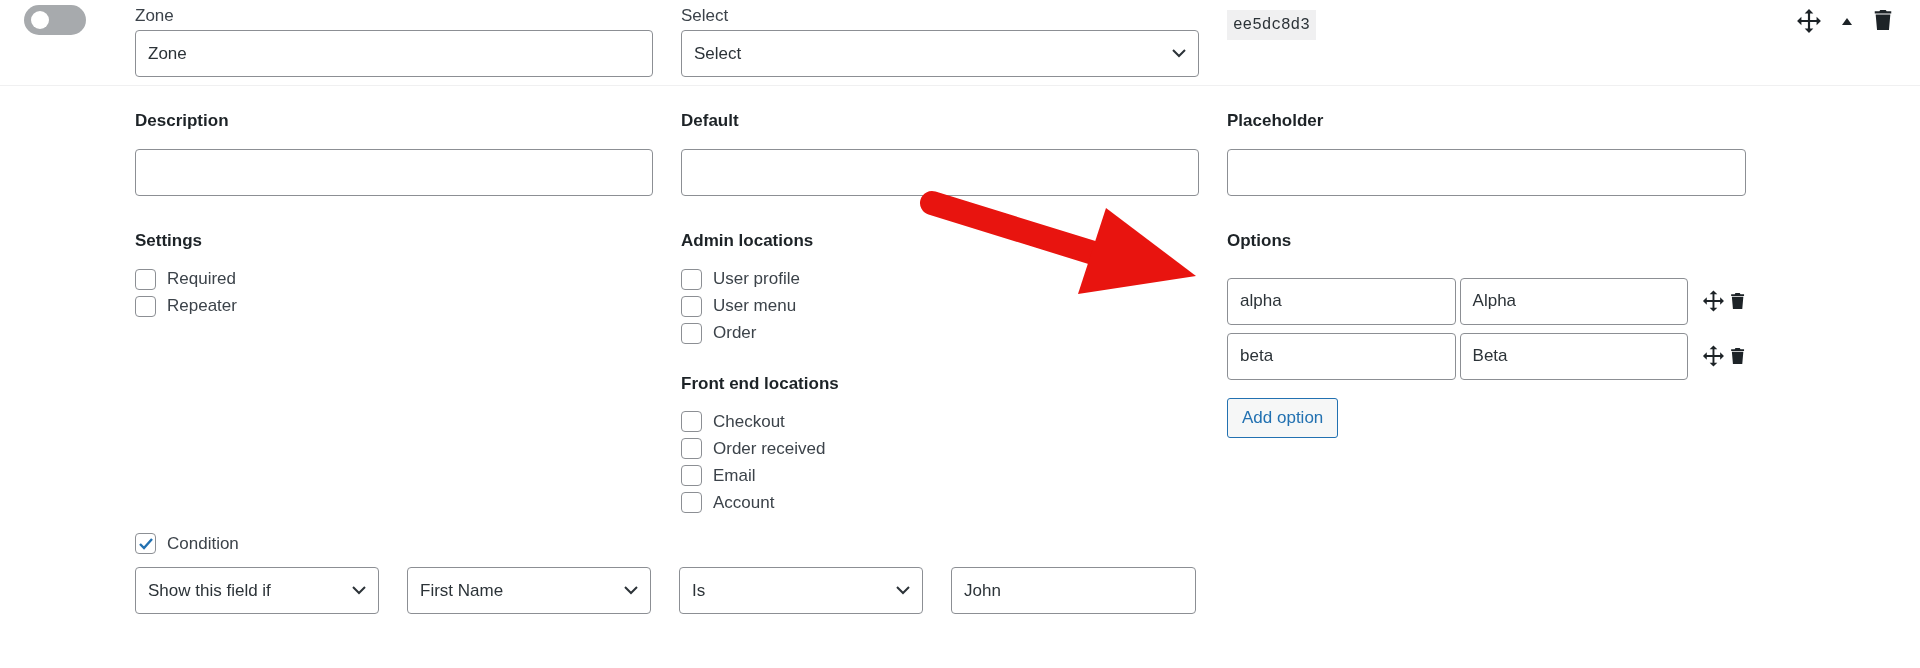 This screenshot has width=1920, height=668. Describe the element at coordinates (755, 306) in the screenshot. I see `checkbox-label: User menu` at that location.